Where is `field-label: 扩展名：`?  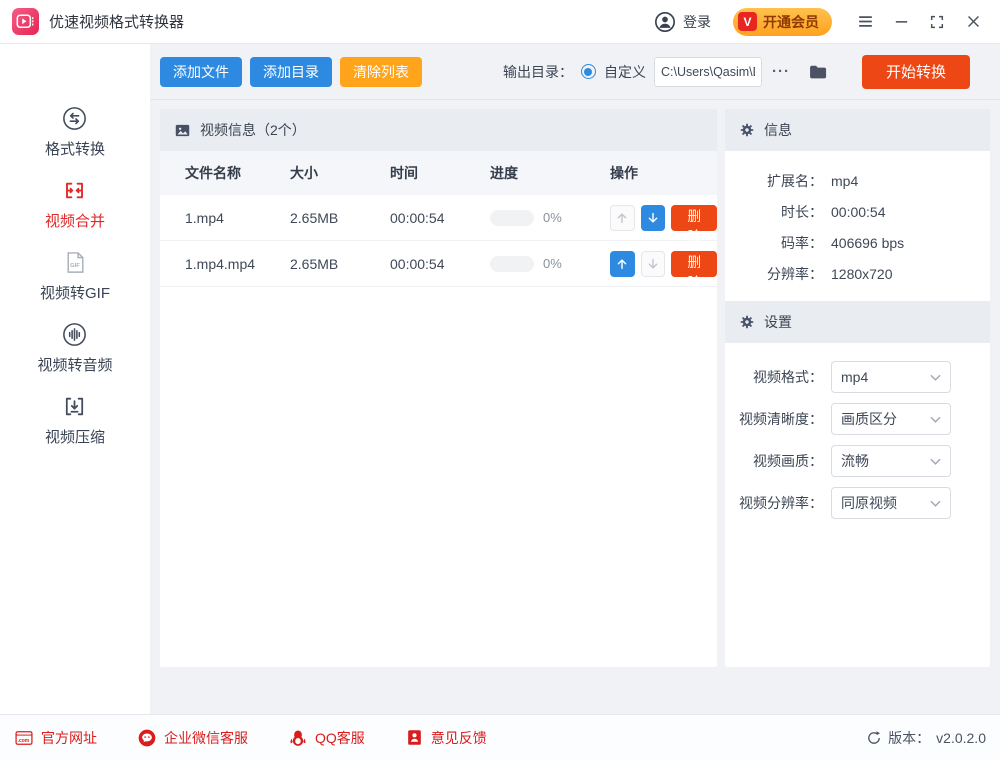 field-label: 扩展名： is located at coordinates (795, 180).